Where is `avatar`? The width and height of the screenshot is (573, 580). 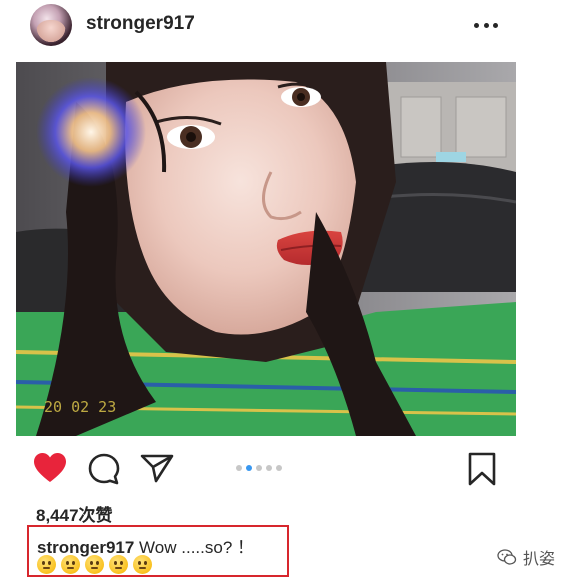 avatar is located at coordinates (51, 25).